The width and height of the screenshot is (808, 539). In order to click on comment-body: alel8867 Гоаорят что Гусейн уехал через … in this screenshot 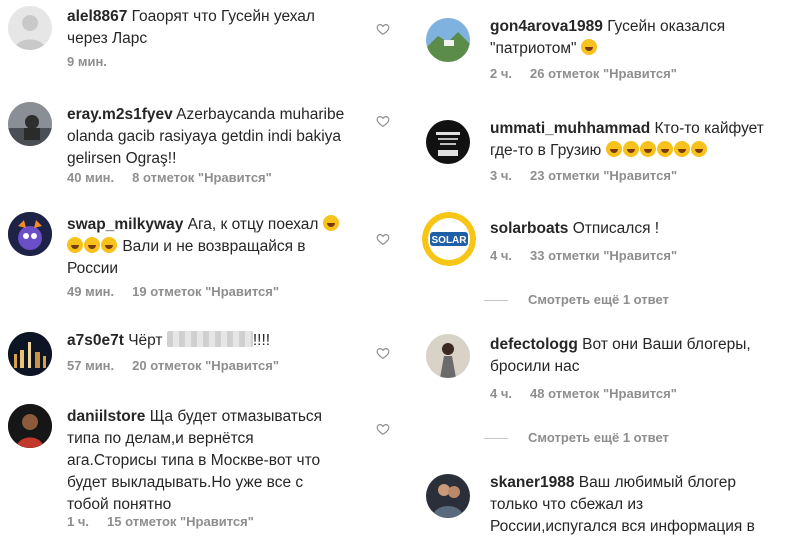, I will do `click(207, 28)`.